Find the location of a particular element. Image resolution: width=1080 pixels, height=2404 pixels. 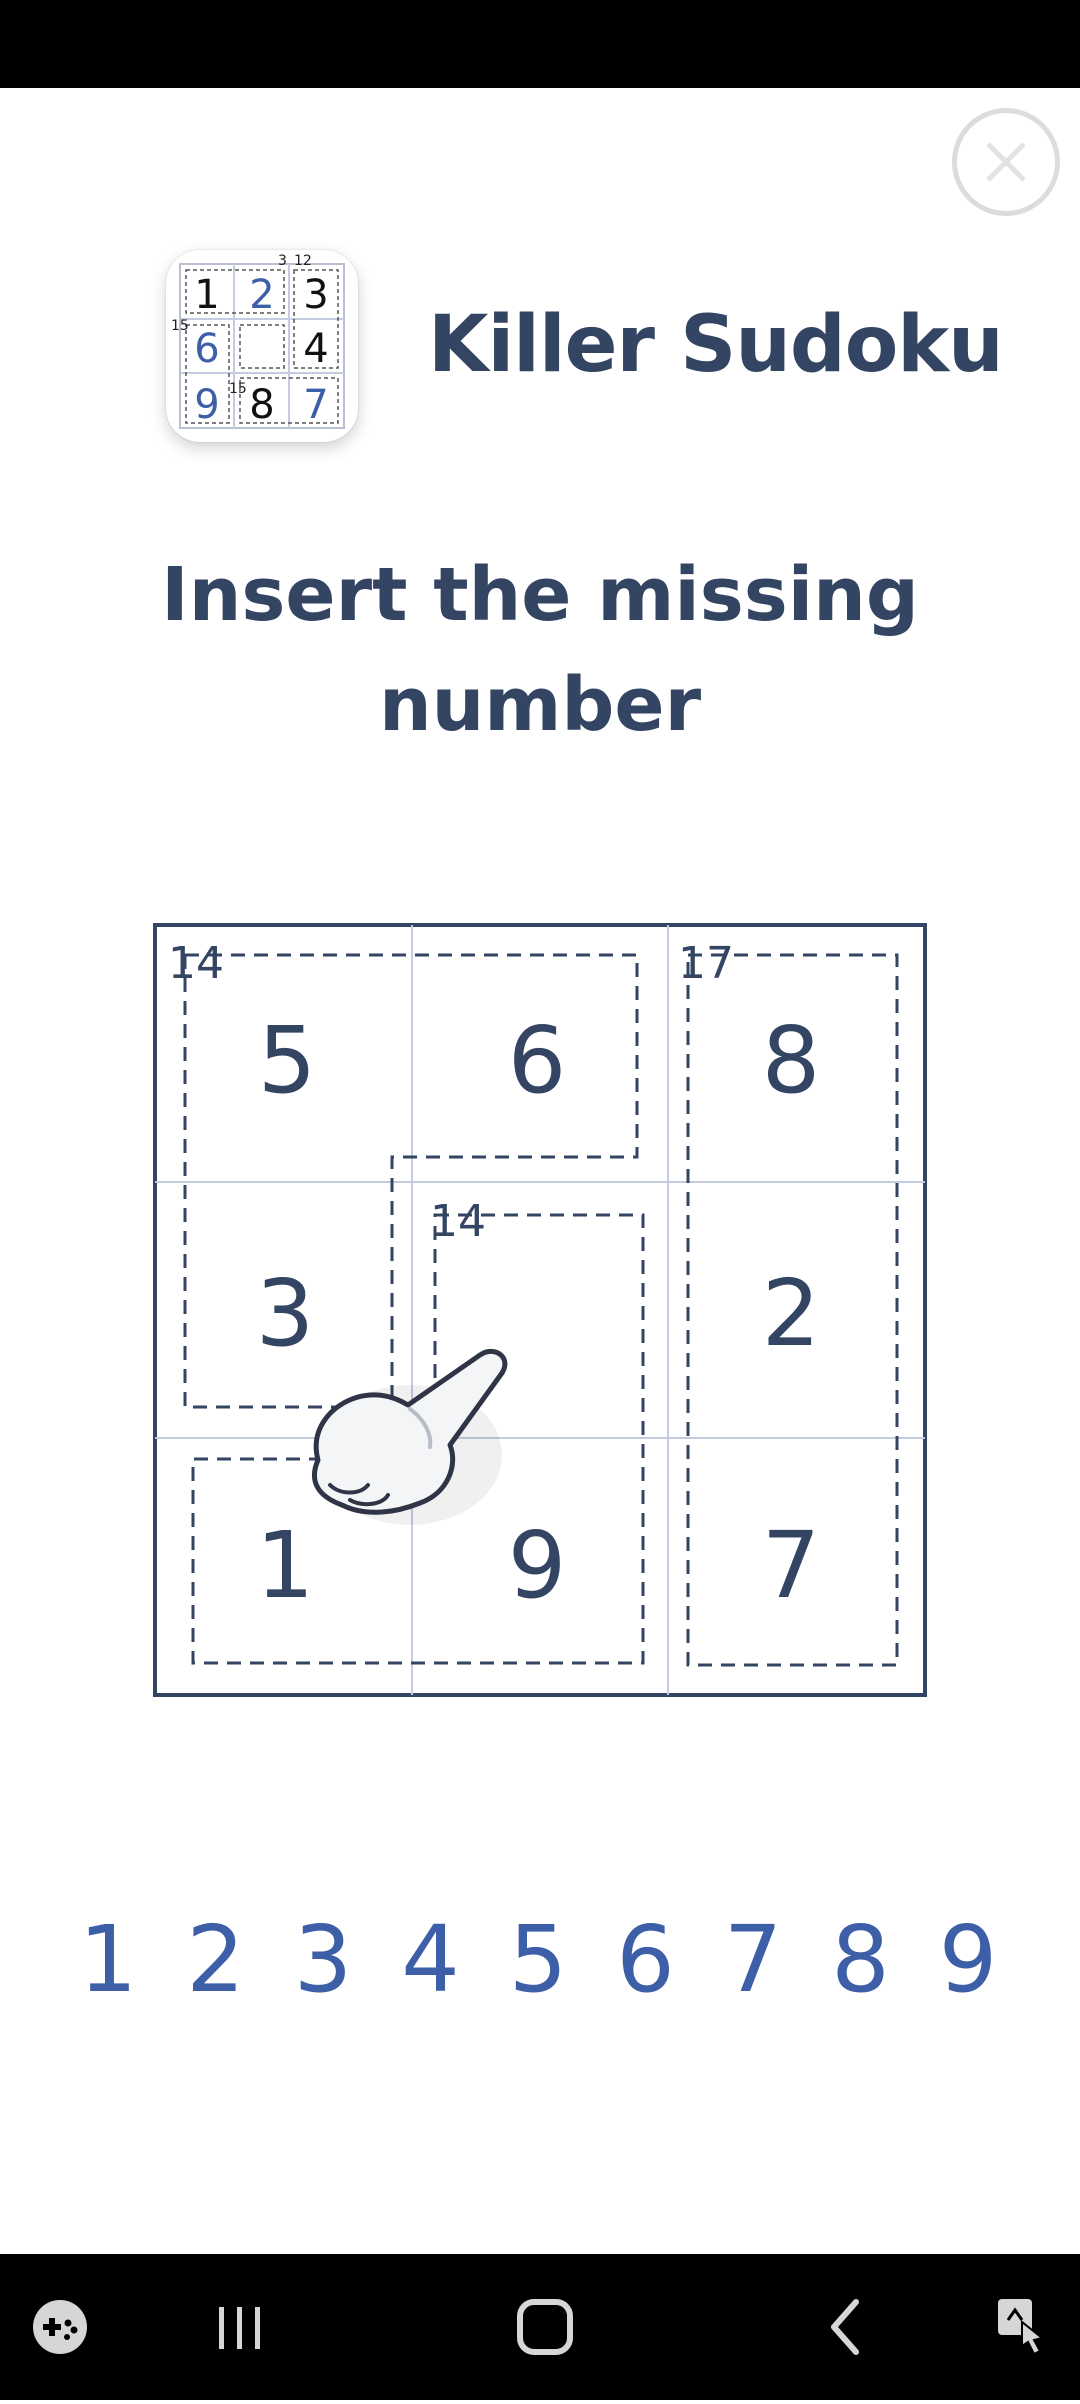

app-title: Killer Sudoku is located at coordinates (716, 345).